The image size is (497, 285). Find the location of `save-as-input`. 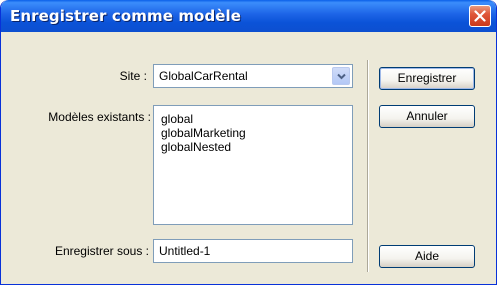

save-as-input is located at coordinates (253, 251).